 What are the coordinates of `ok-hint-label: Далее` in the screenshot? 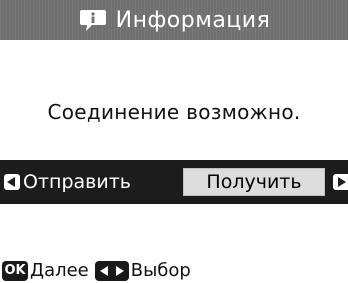 It's located at (59, 270).